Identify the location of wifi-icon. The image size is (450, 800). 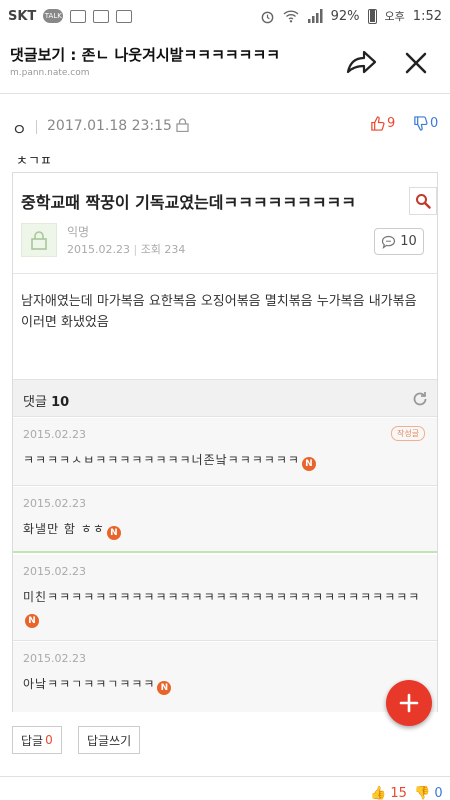
(291, 16).